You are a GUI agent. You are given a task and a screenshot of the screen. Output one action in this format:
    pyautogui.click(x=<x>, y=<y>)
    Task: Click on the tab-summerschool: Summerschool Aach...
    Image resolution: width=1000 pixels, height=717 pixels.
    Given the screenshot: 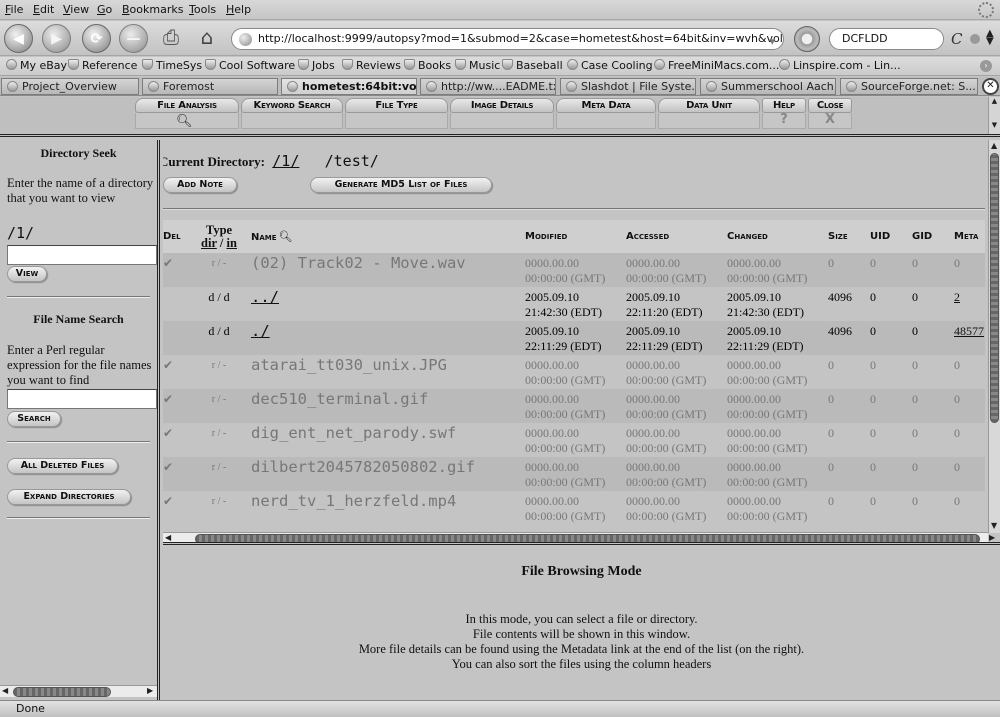 What is the action you would take?
    pyautogui.click(x=768, y=86)
    